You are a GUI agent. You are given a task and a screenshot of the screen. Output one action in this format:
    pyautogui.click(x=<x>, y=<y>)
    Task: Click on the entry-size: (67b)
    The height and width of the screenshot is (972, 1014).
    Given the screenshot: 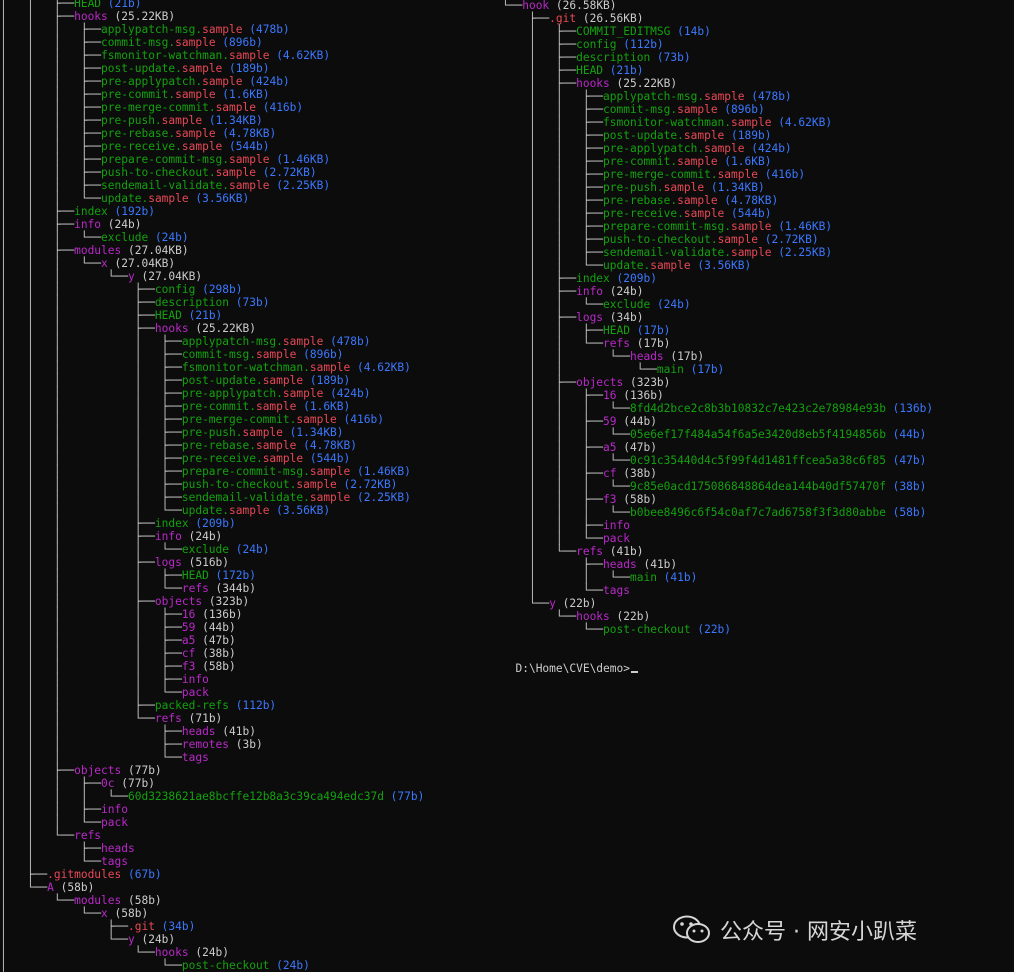 What is the action you would take?
    pyautogui.click(x=141, y=874)
    